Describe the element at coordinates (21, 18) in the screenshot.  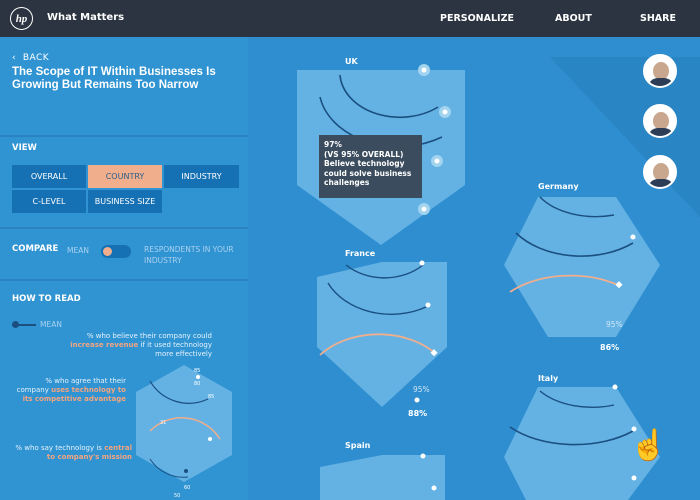
I see `hp-logo: hp` at that location.